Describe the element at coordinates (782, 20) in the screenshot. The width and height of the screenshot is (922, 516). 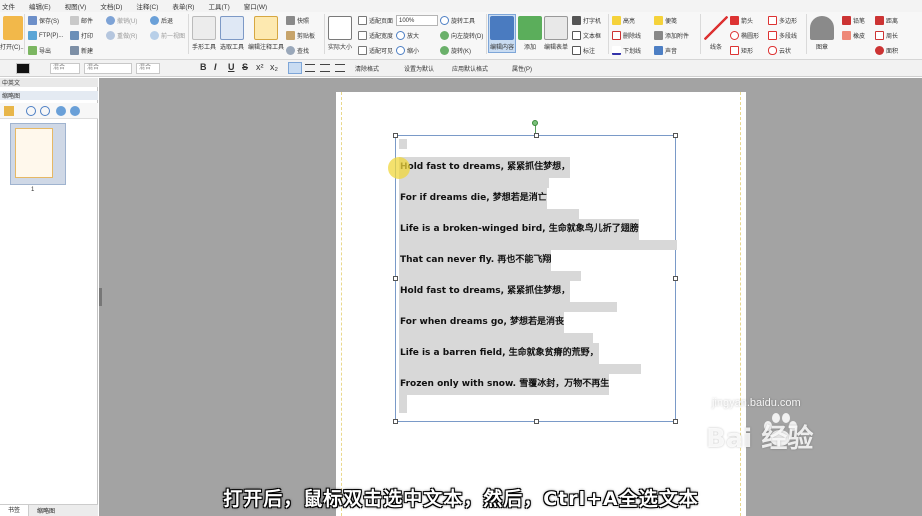
I see `polygon-button: 多边形` at that location.